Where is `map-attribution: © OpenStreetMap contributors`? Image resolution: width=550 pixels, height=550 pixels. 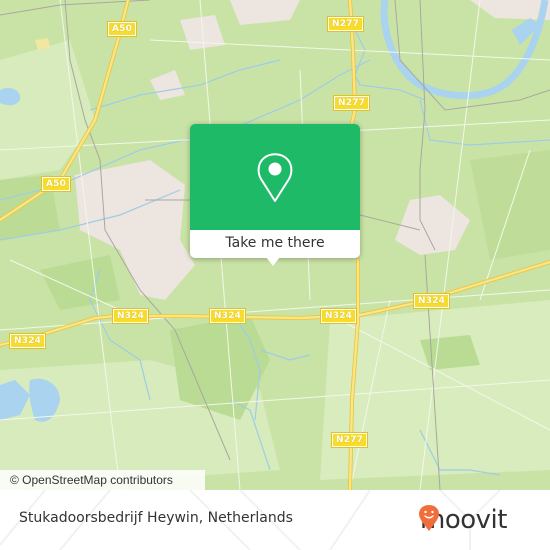
map-attribution: © OpenStreetMap contributors is located at coordinates (102, 480).